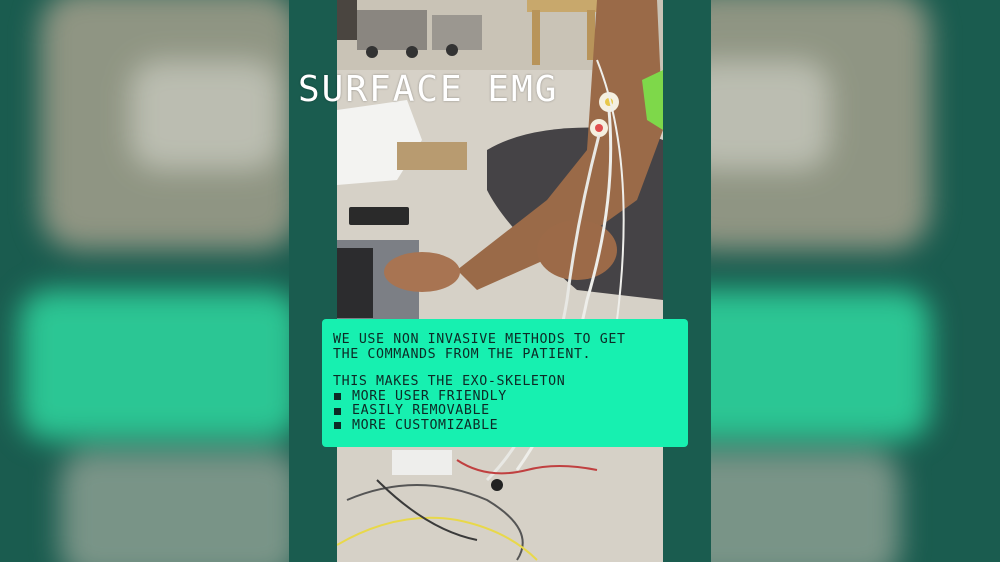  Describe the element at coordinates (505, 411) in the screenshot. I see `benefit-item: EASILY REMOVABLE` at that location.